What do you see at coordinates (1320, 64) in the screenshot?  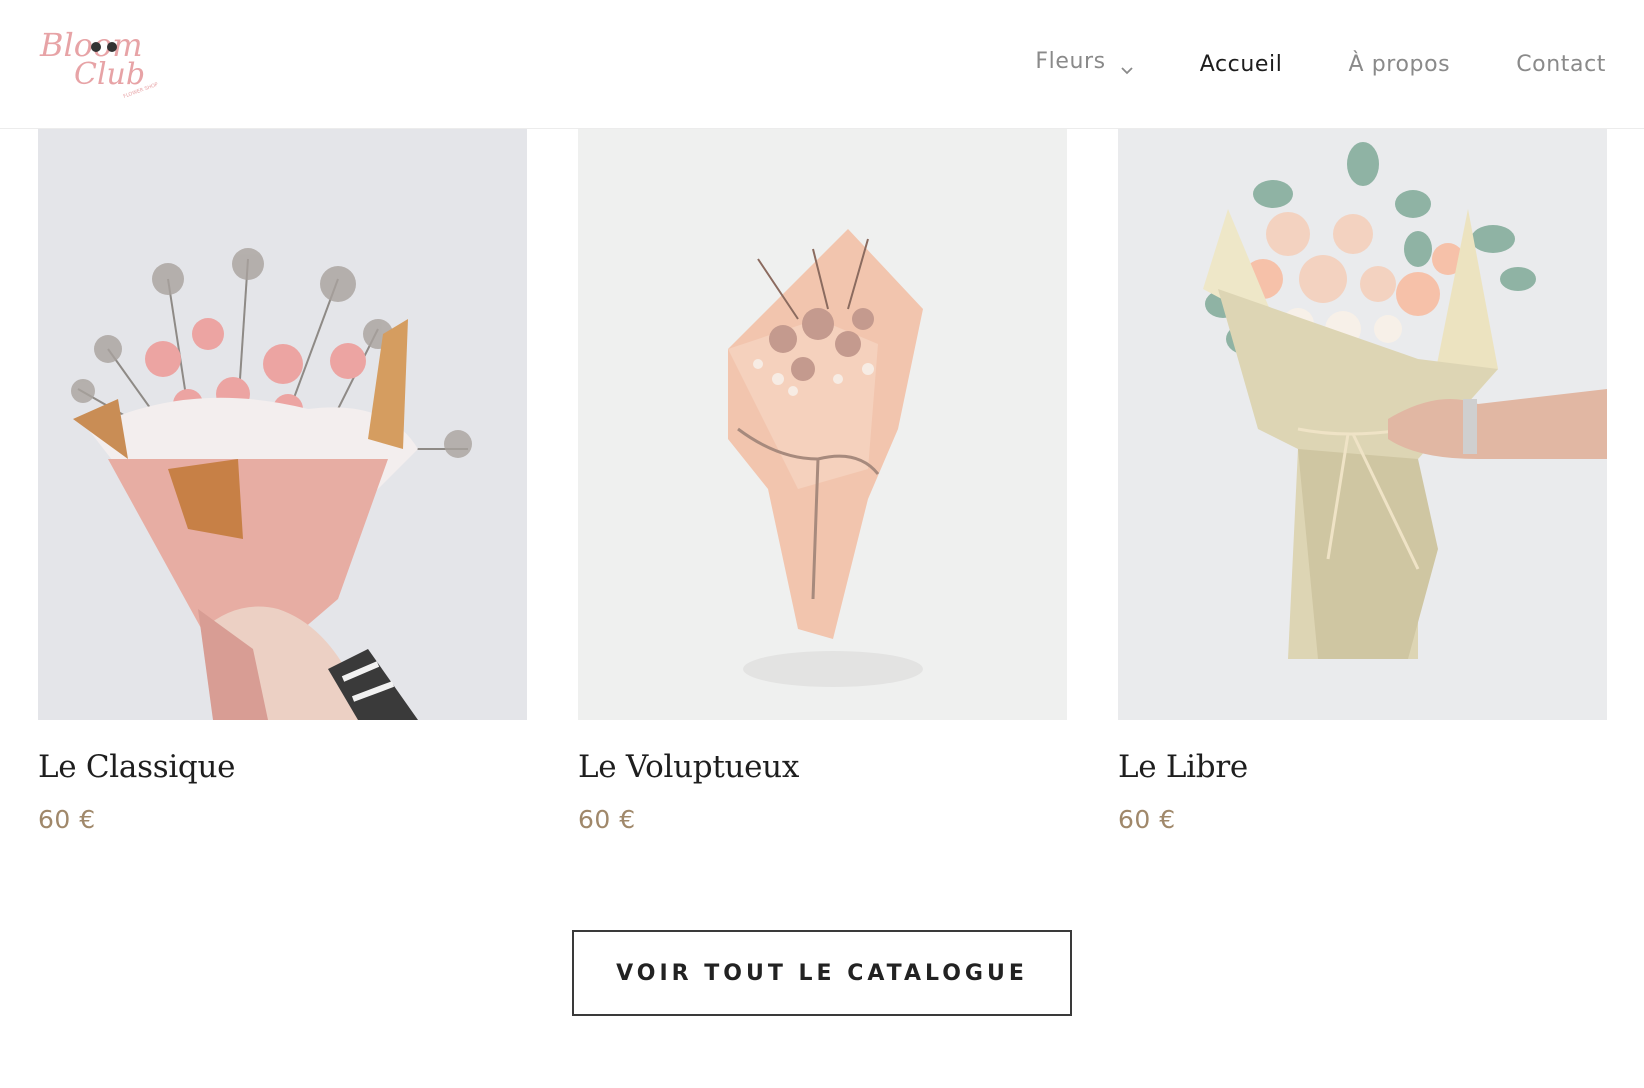 I see `main-nav: Fleurs Accueil À propos Contact` at bounding box center [1320, 64].